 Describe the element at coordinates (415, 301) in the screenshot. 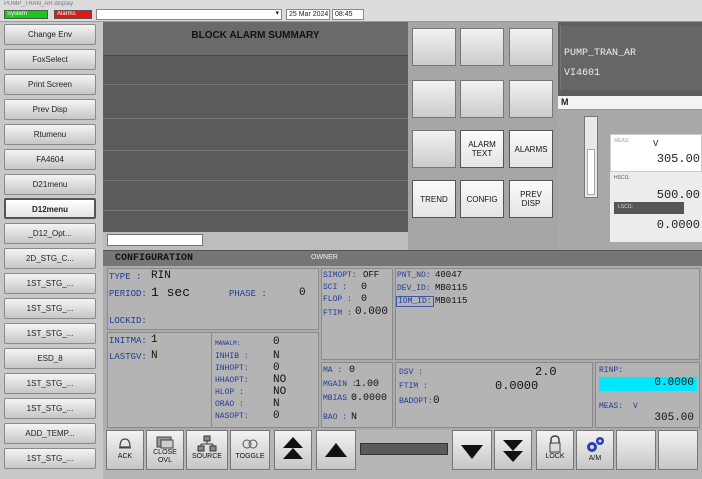

I see `iom-id-label: IOM_ID:` at that location.